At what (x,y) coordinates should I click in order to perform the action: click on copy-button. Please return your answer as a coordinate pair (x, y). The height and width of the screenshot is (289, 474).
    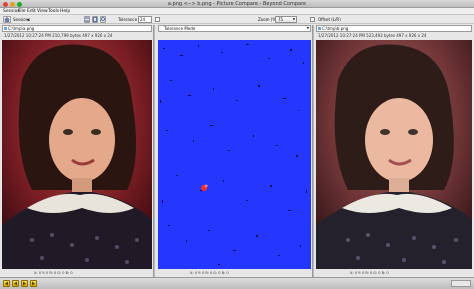
    Looking at the image, I should click on (95, 19).